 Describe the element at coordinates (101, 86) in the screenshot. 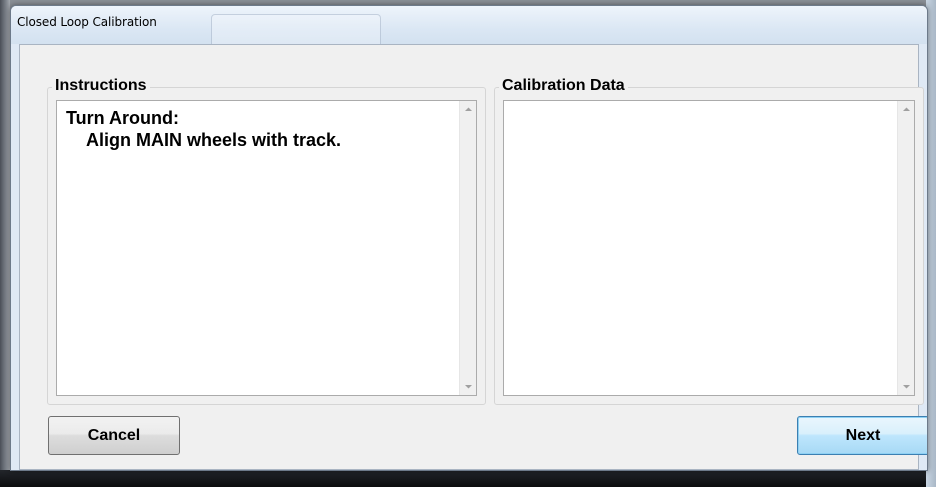

I see `instructions-label: Instructions` at that location.